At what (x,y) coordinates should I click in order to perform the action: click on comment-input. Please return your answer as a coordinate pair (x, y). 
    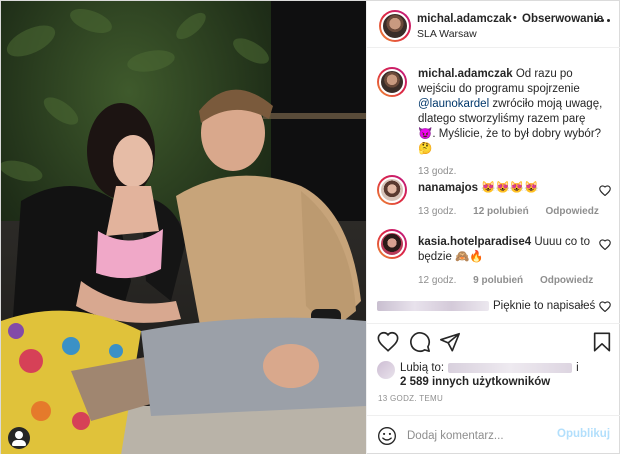
    Looking at the image, I should click on (482, 436).